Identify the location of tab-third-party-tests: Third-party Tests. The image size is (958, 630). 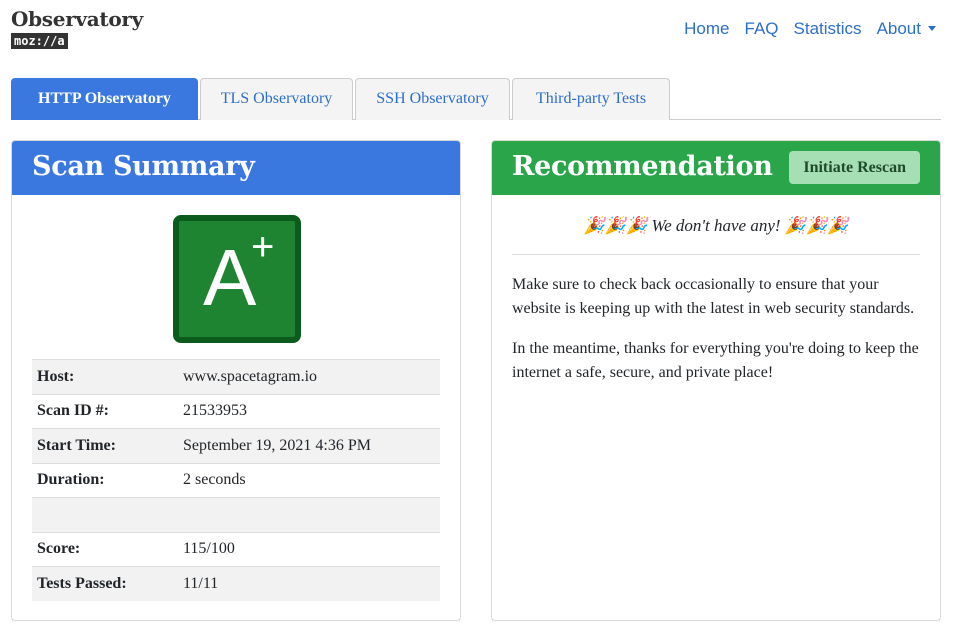
(591, 99).